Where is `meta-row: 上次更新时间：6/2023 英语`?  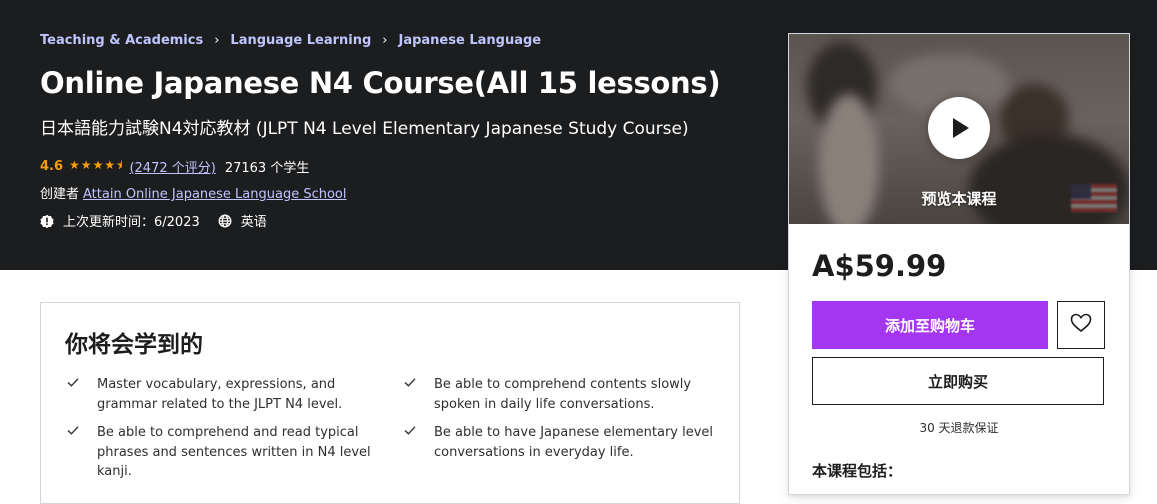 meta-row: 上次更新时间：6/2023 英语 is located at coordinates (153, 220).